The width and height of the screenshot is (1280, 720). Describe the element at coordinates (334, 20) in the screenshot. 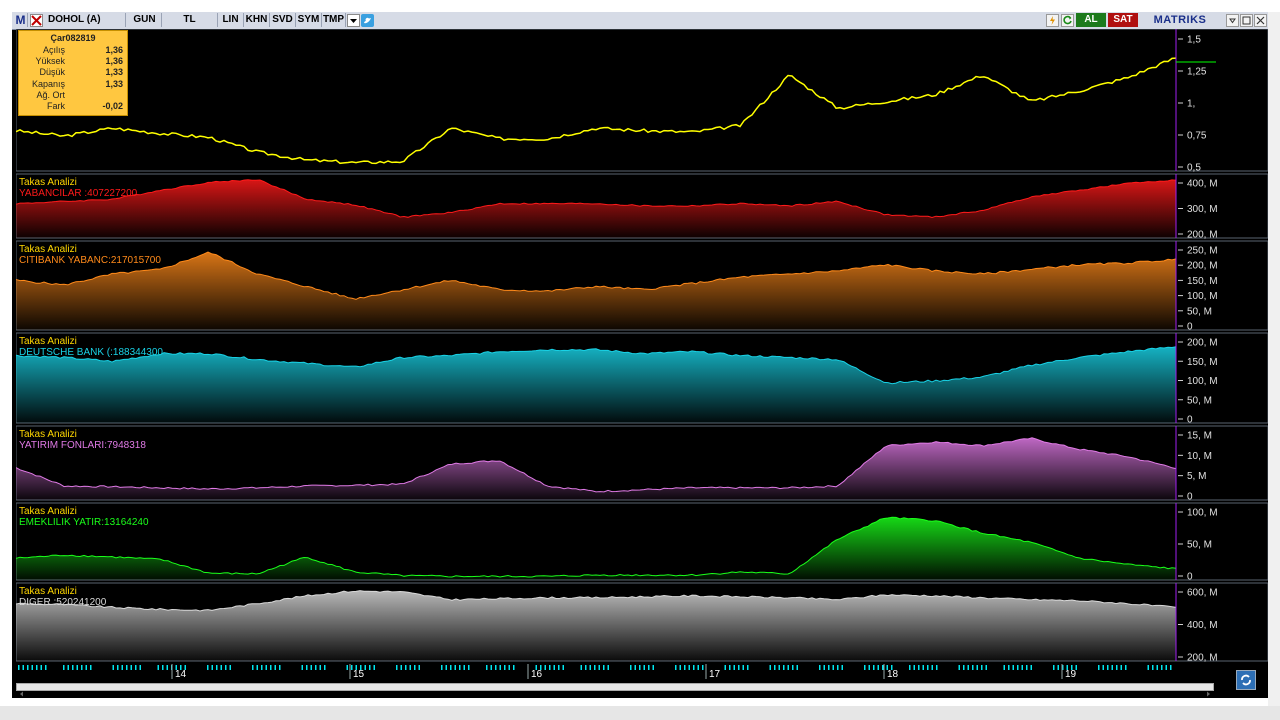

I see `tmp-button: TMP` at that location.